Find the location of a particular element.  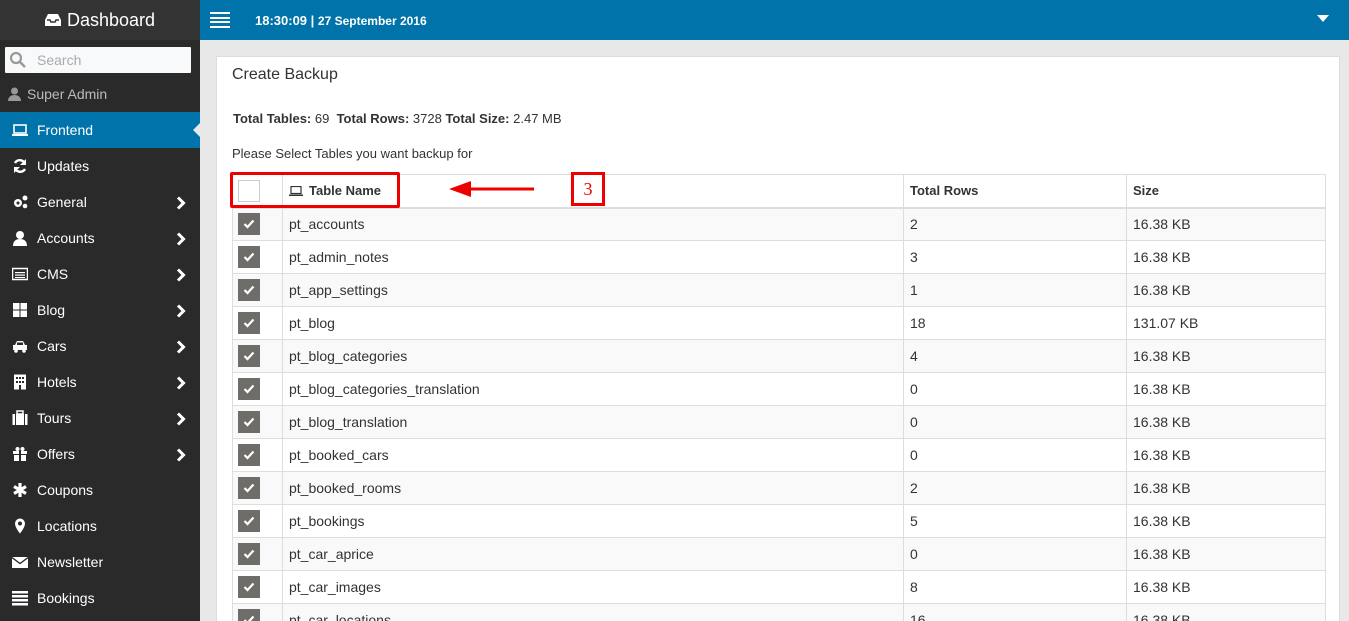

menu-toggle-icon is located at coordinates (220, 20).